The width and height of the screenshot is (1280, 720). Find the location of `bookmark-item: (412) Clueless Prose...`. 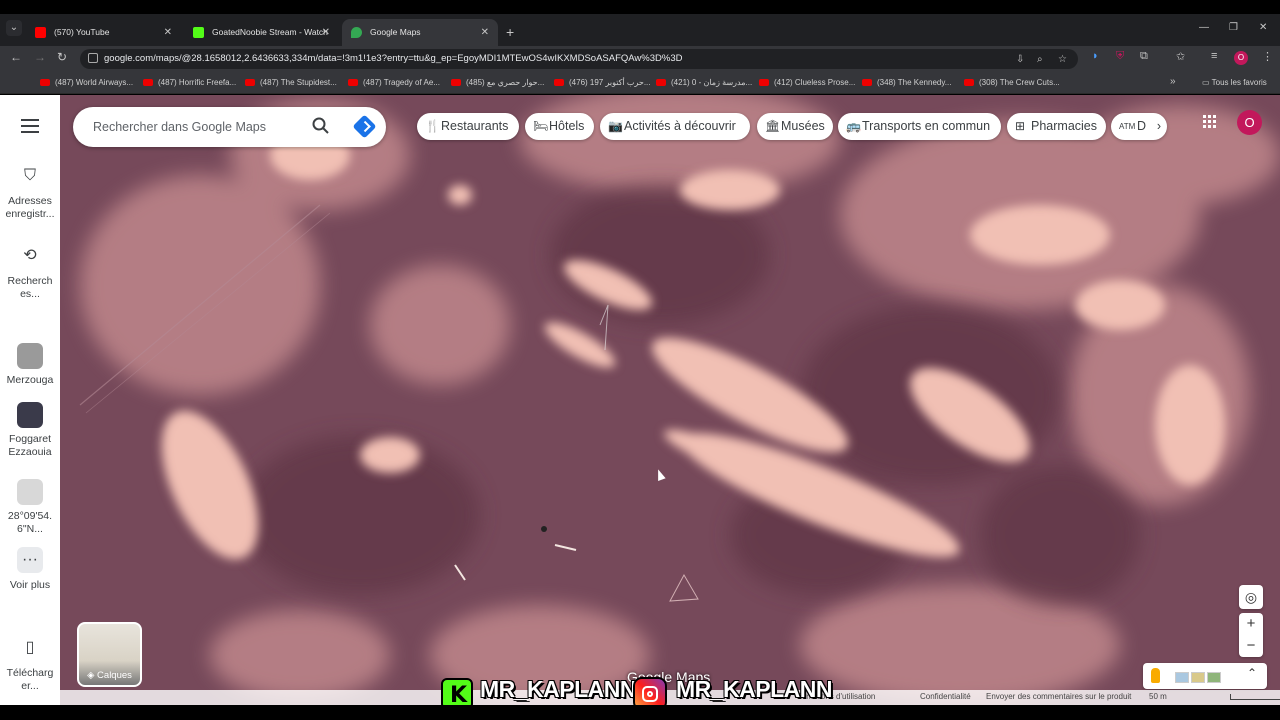

bookmark-item: (412) Clueless Prose... is located at coordinates (807, 82).